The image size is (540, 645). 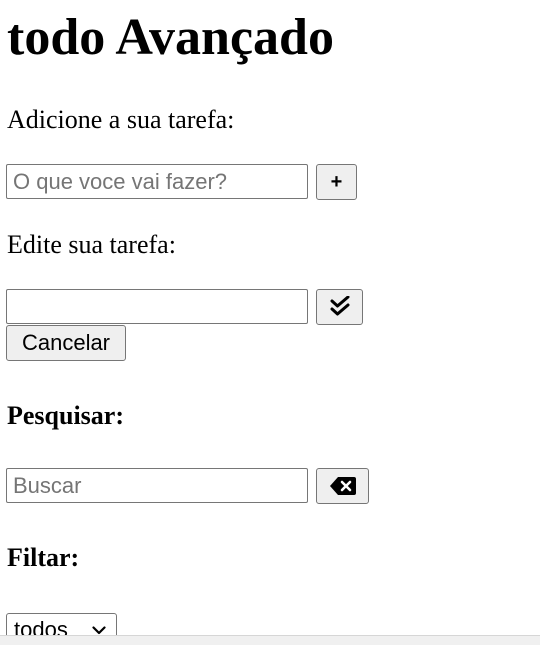 What do you see at coordinates (121, 119) in the screenshot?
I see `add-task-label: Adicione a sua tarefa:` at bounding box center [121, 119].